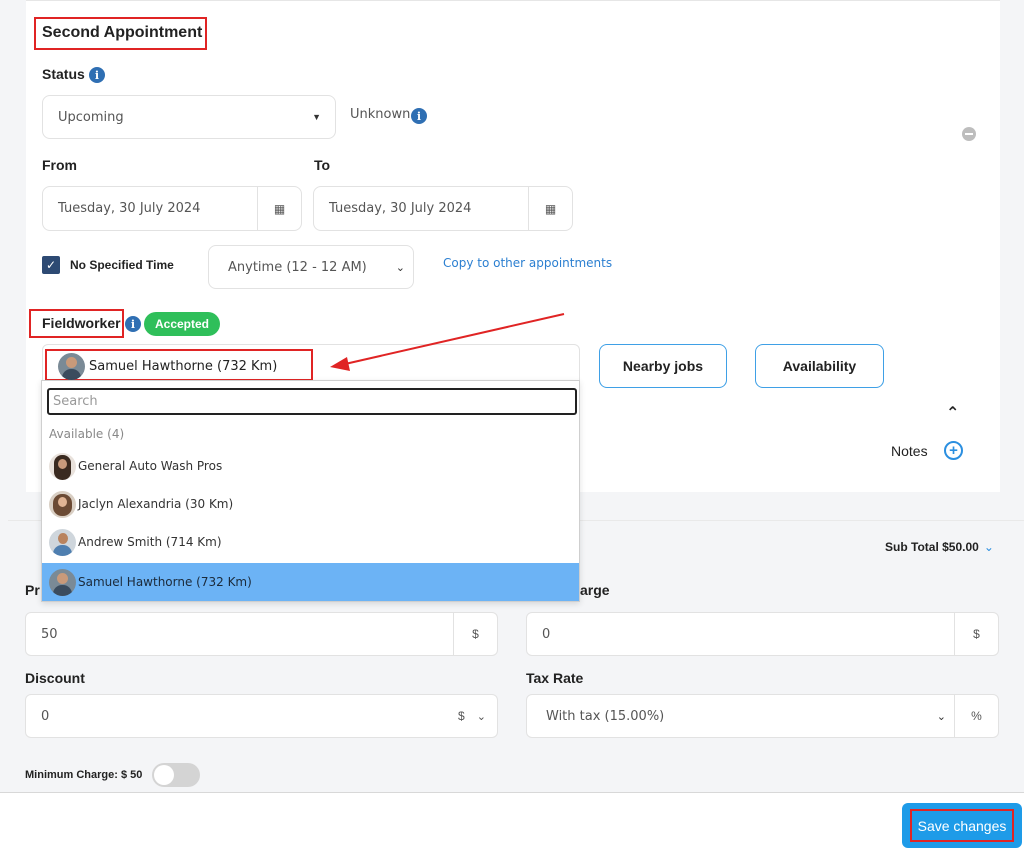  I want to click on discount-type-value: $, so click(461, 716).